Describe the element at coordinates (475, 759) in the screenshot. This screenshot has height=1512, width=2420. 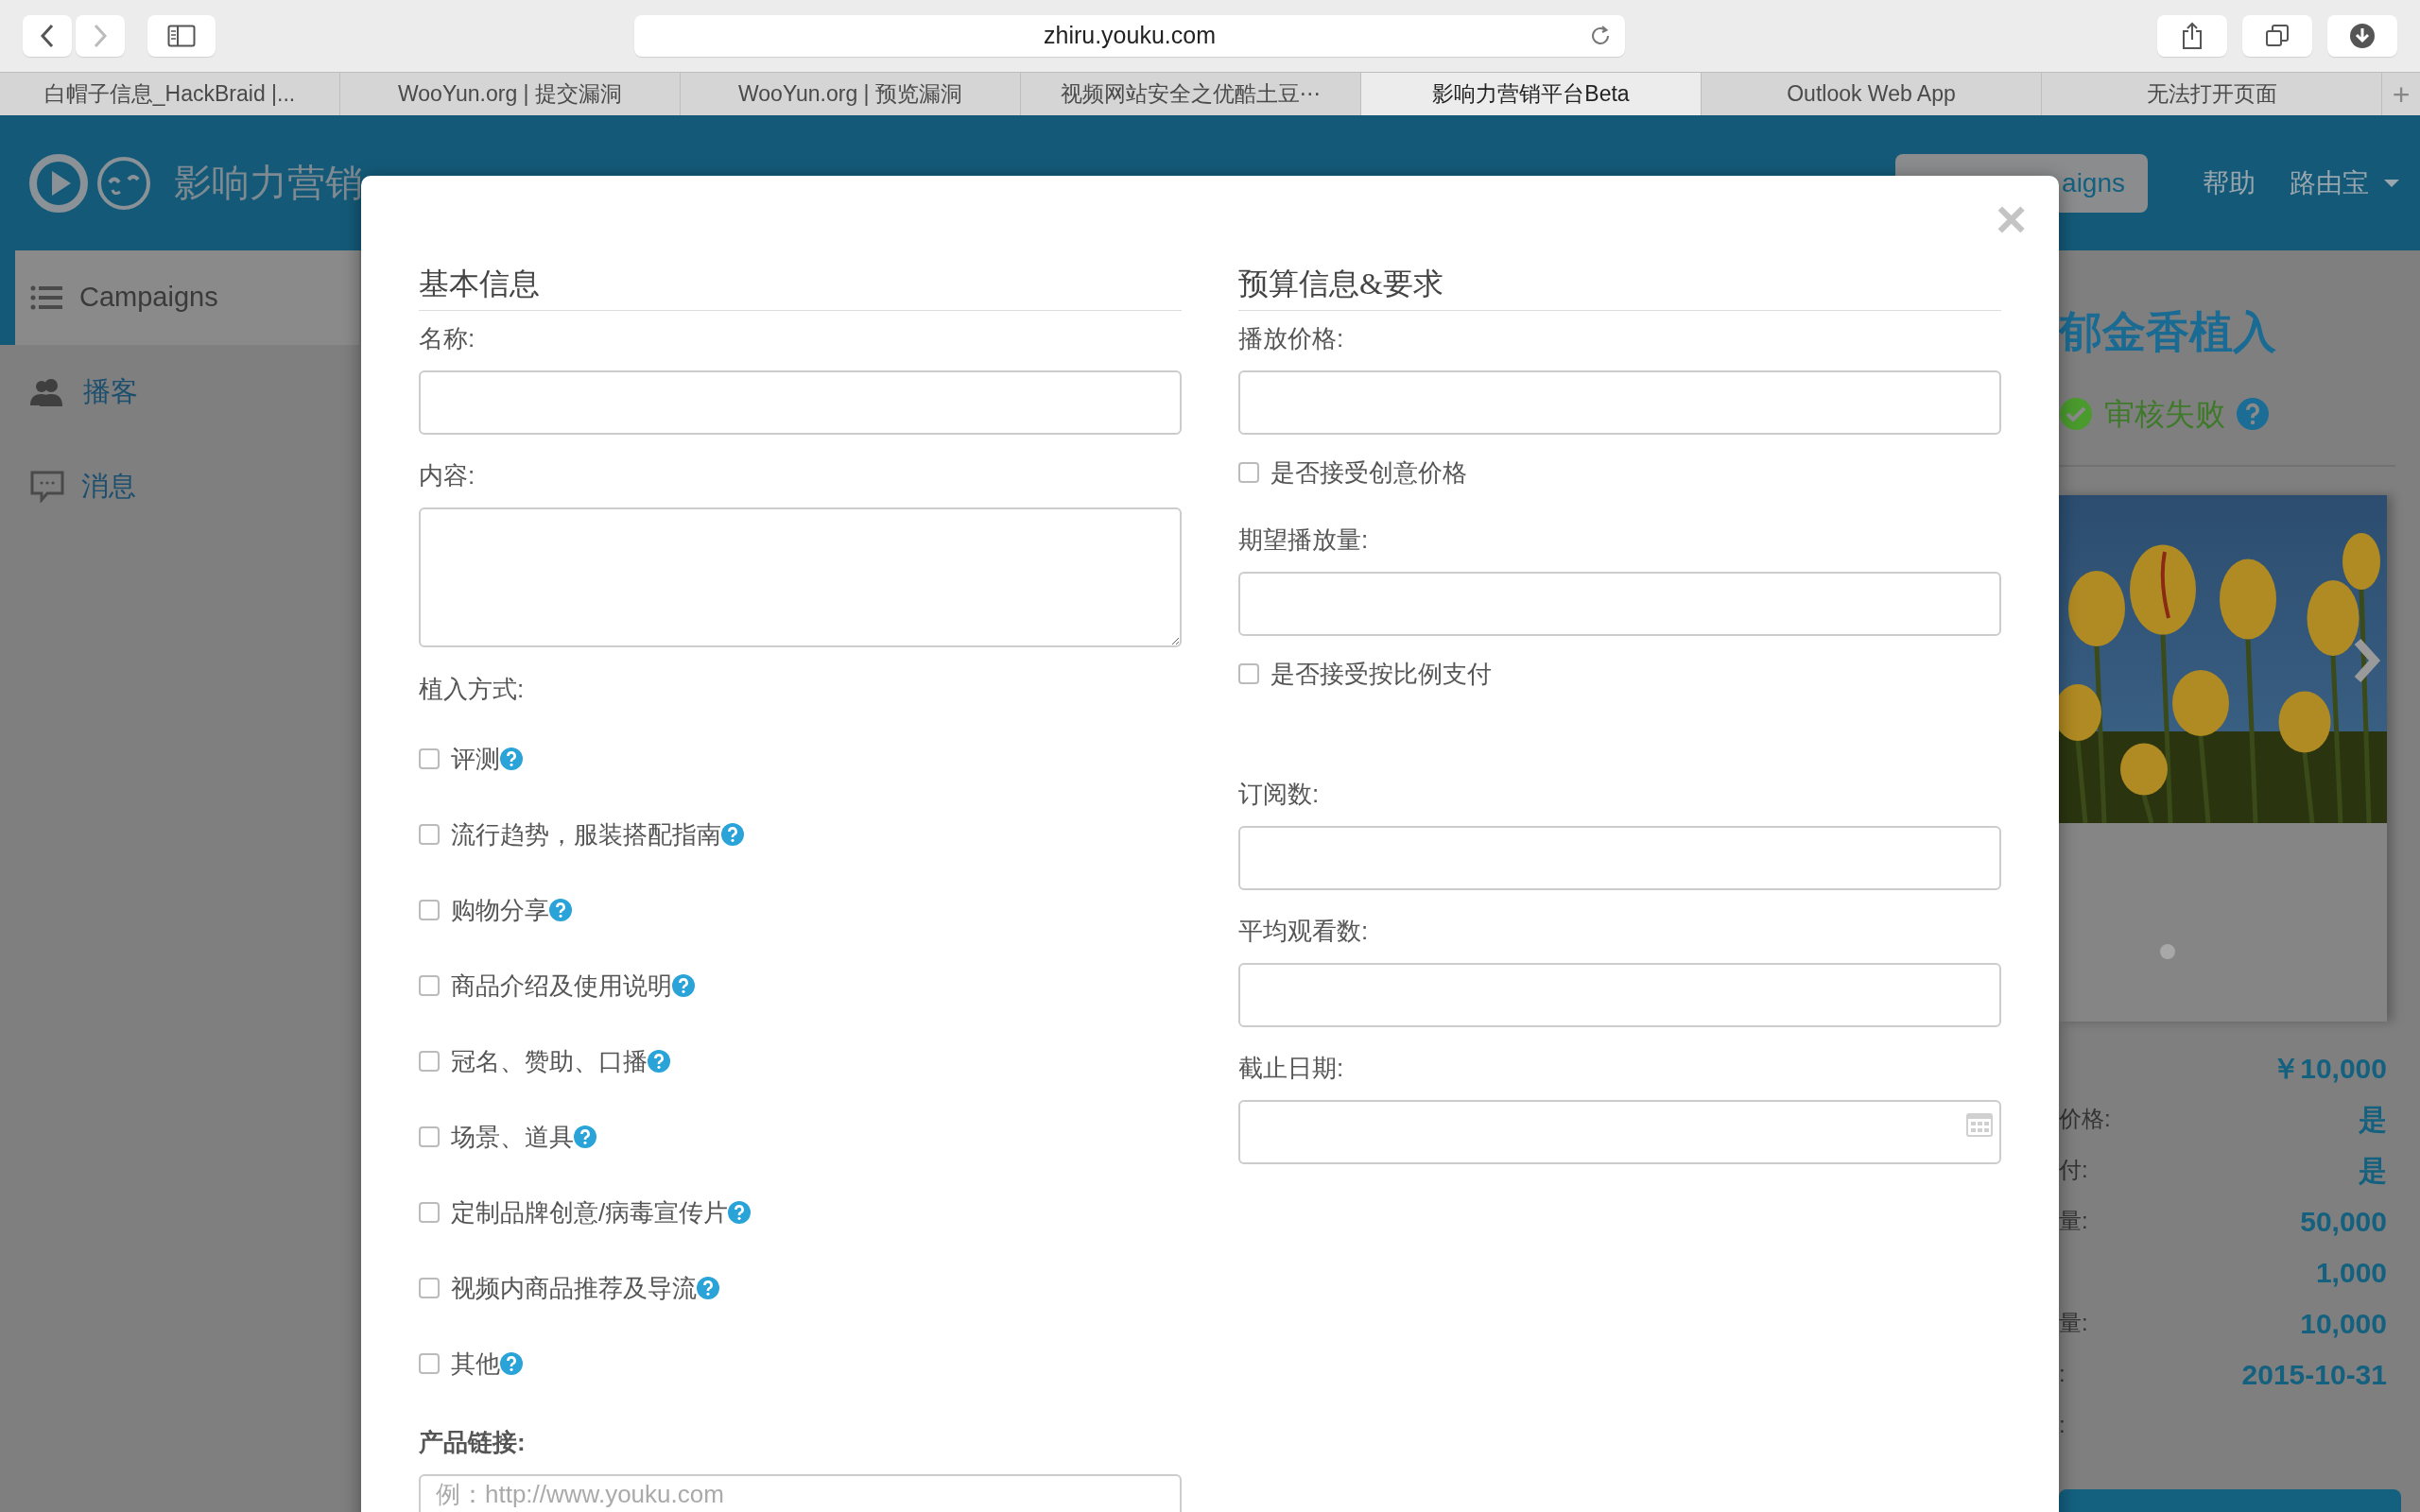
I see `checkbox-label: 评测` at that location.